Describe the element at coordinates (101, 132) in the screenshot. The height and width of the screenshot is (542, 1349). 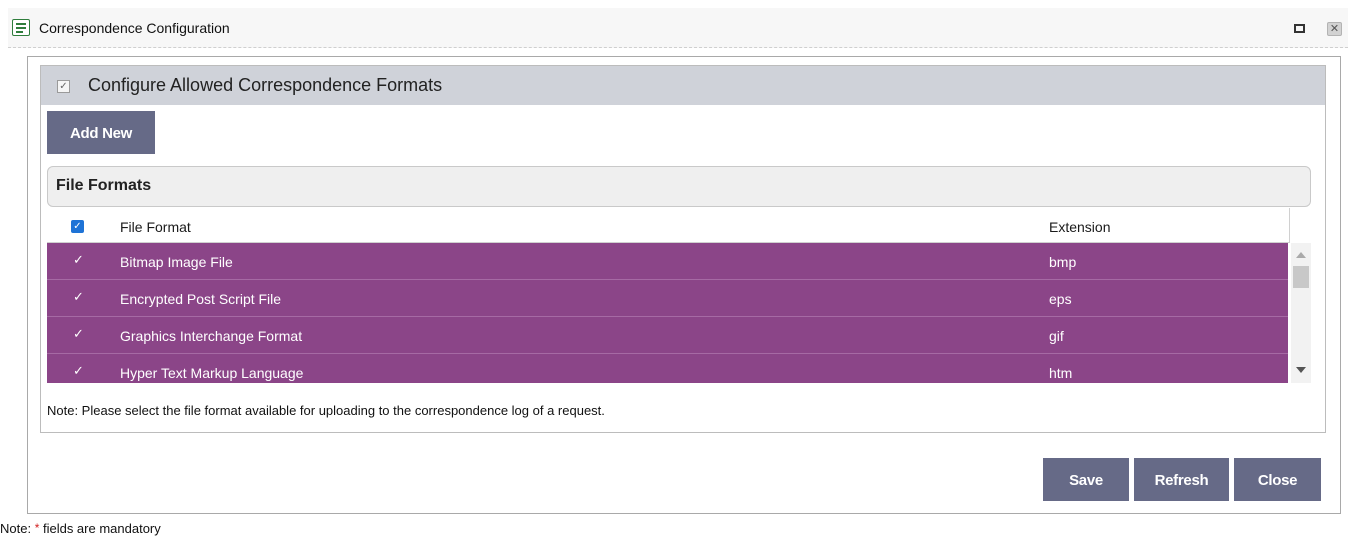
I see `add-new-button: Add New` at that location.